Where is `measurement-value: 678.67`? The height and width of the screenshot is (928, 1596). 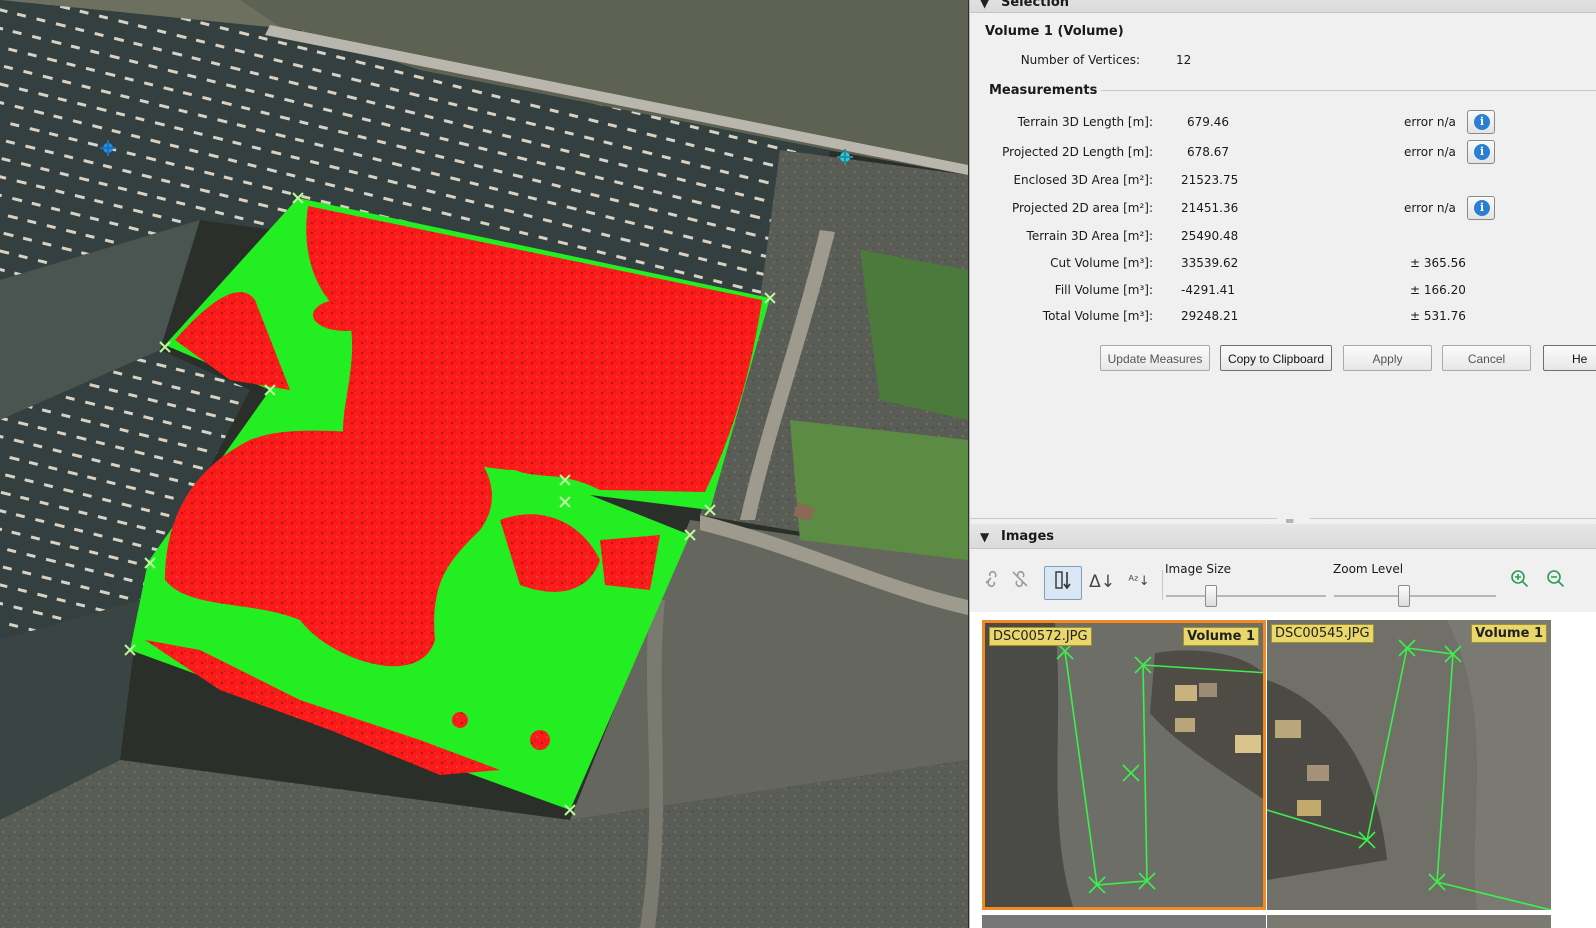 measurement-value: 678.67 is located at coordinates (1208, 152).